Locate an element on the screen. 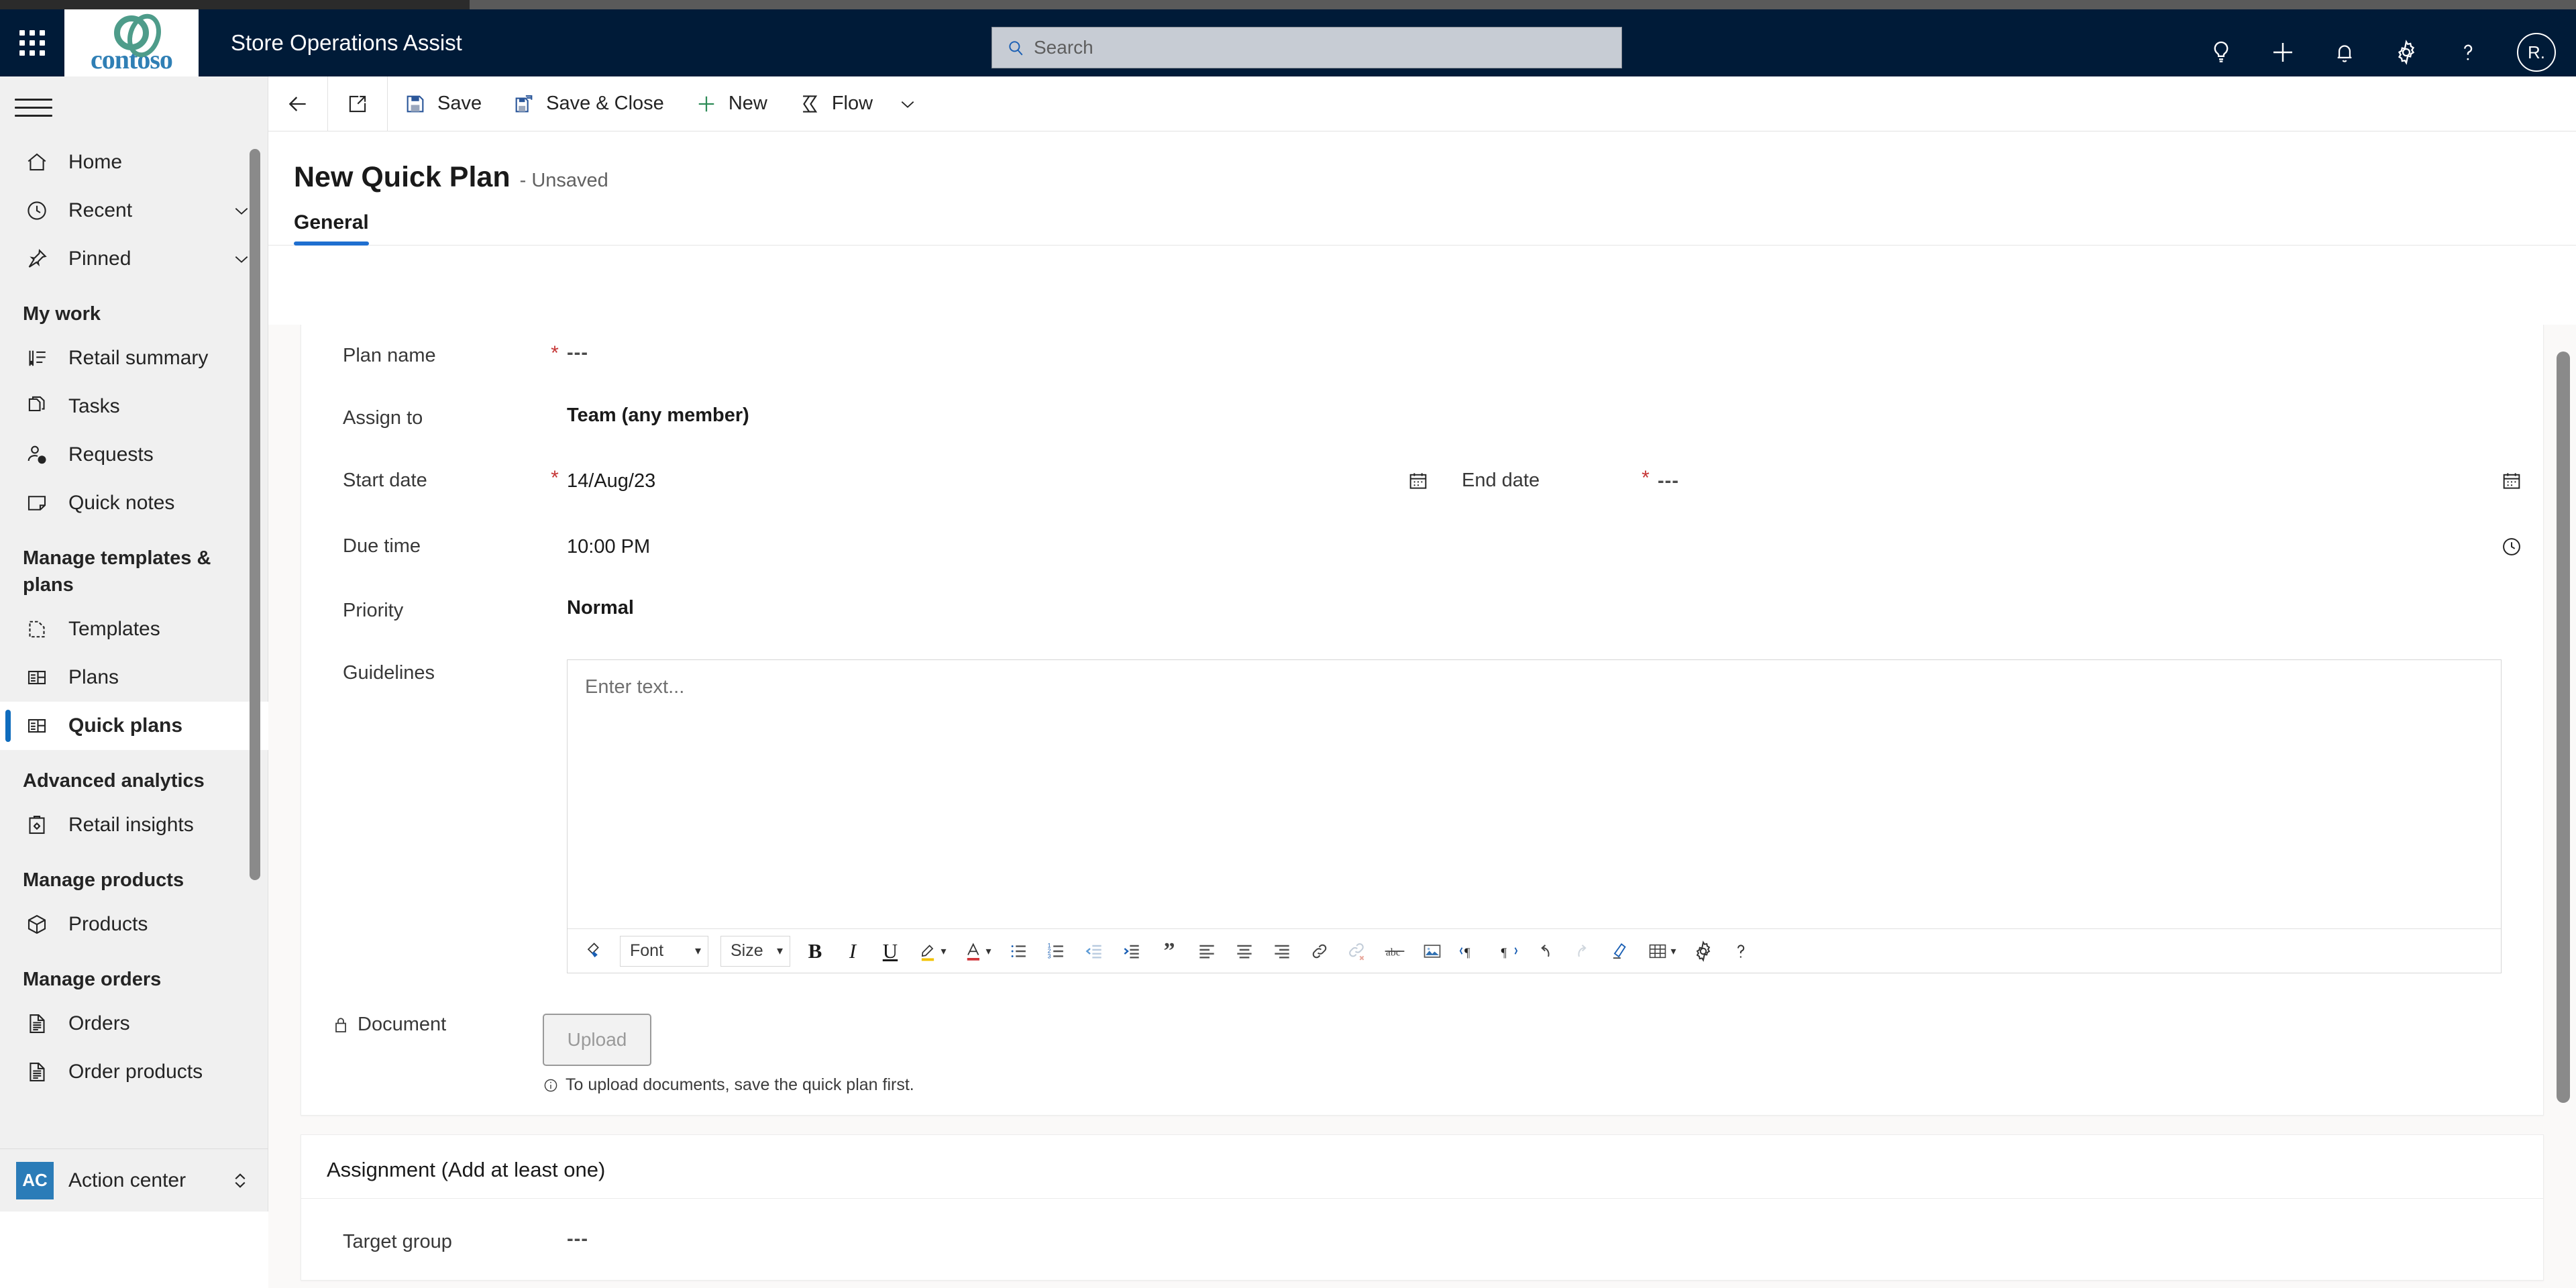  sidebar-scrollbar is located at coordinates (255, 514).